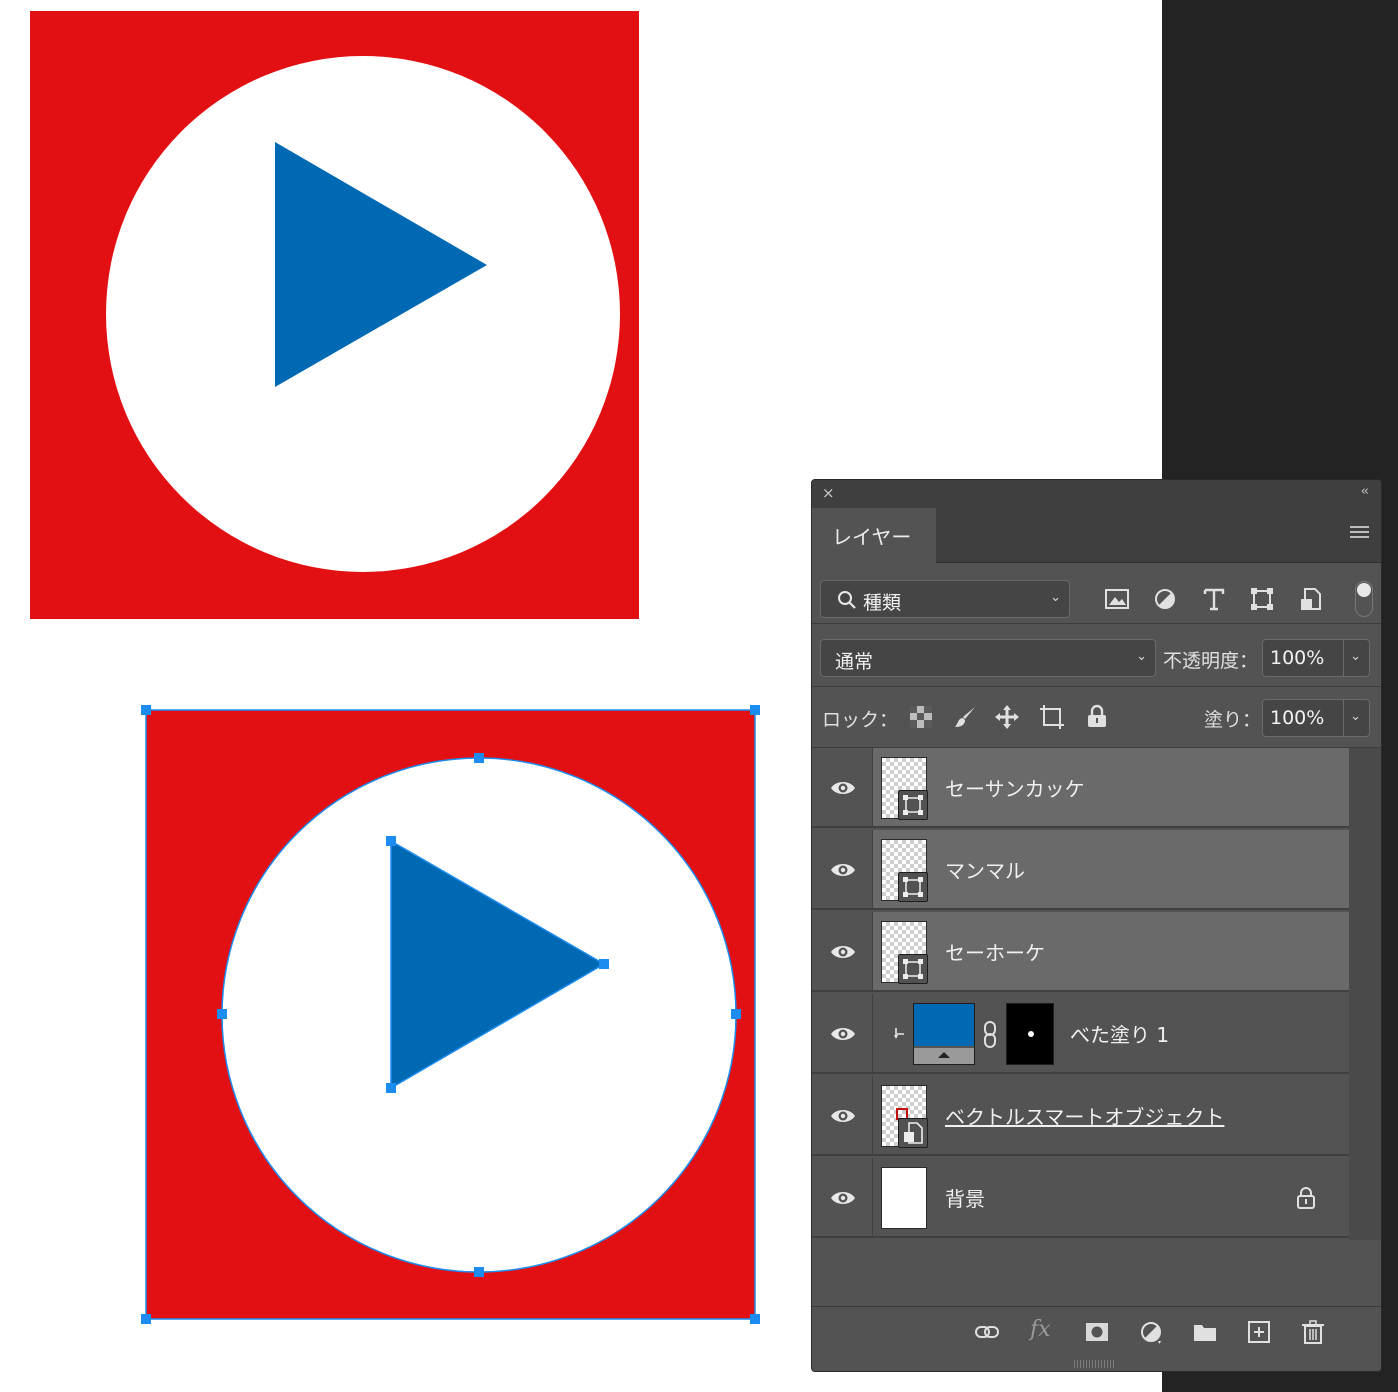 The image size is (1398, 1392). What do you see at coordinates (1364, 599) in the screenshot?
I see `filter-toggle` at bounding box center [1364, 599].